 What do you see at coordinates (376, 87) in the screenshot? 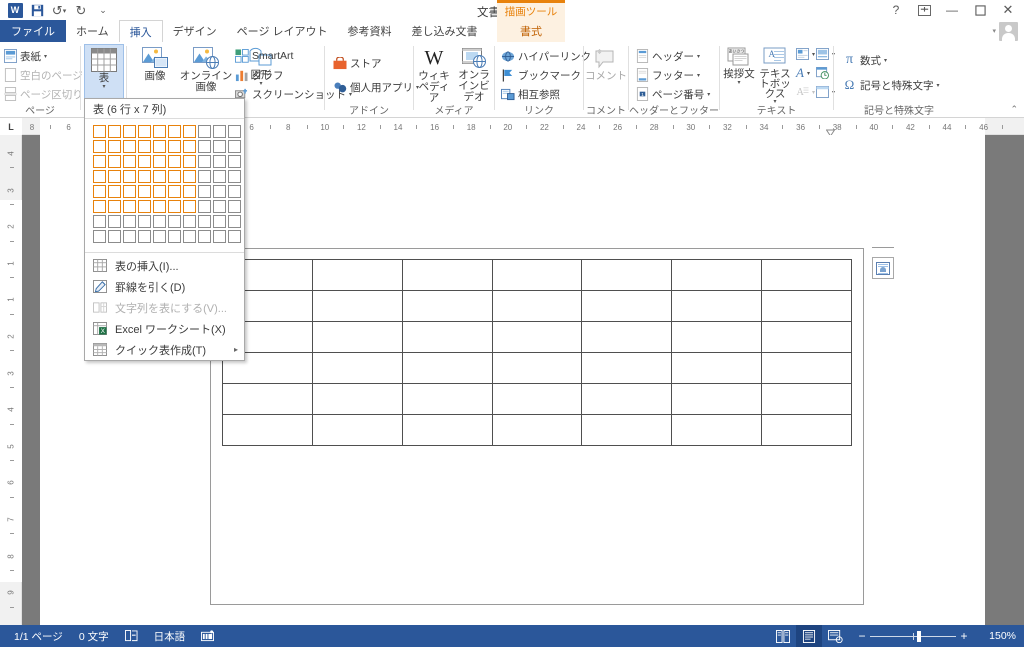
I see `my-apps-button: 個人用アプリ ▾` at bounding box center [376, 87].